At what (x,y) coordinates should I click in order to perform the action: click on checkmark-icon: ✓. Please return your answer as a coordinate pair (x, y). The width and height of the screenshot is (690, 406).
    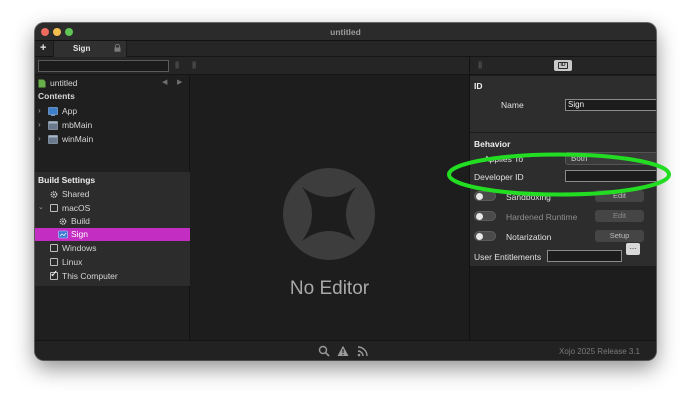
    Looking at the image, I should click on (54, 274).